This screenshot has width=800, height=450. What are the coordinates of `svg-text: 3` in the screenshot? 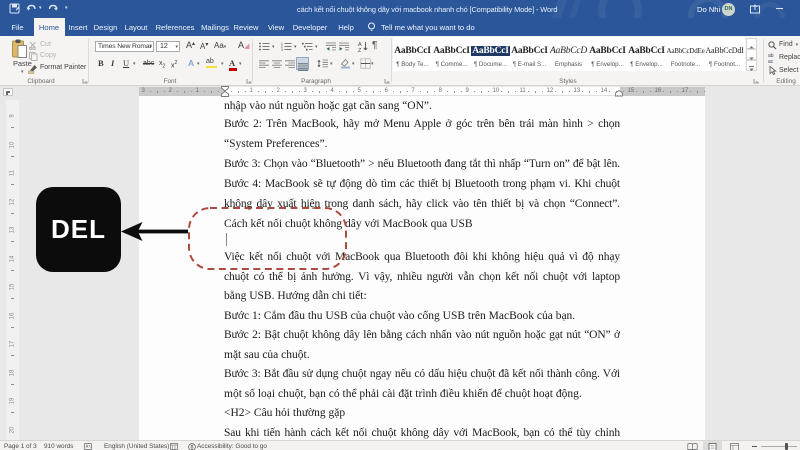 It's located at (282, 49).